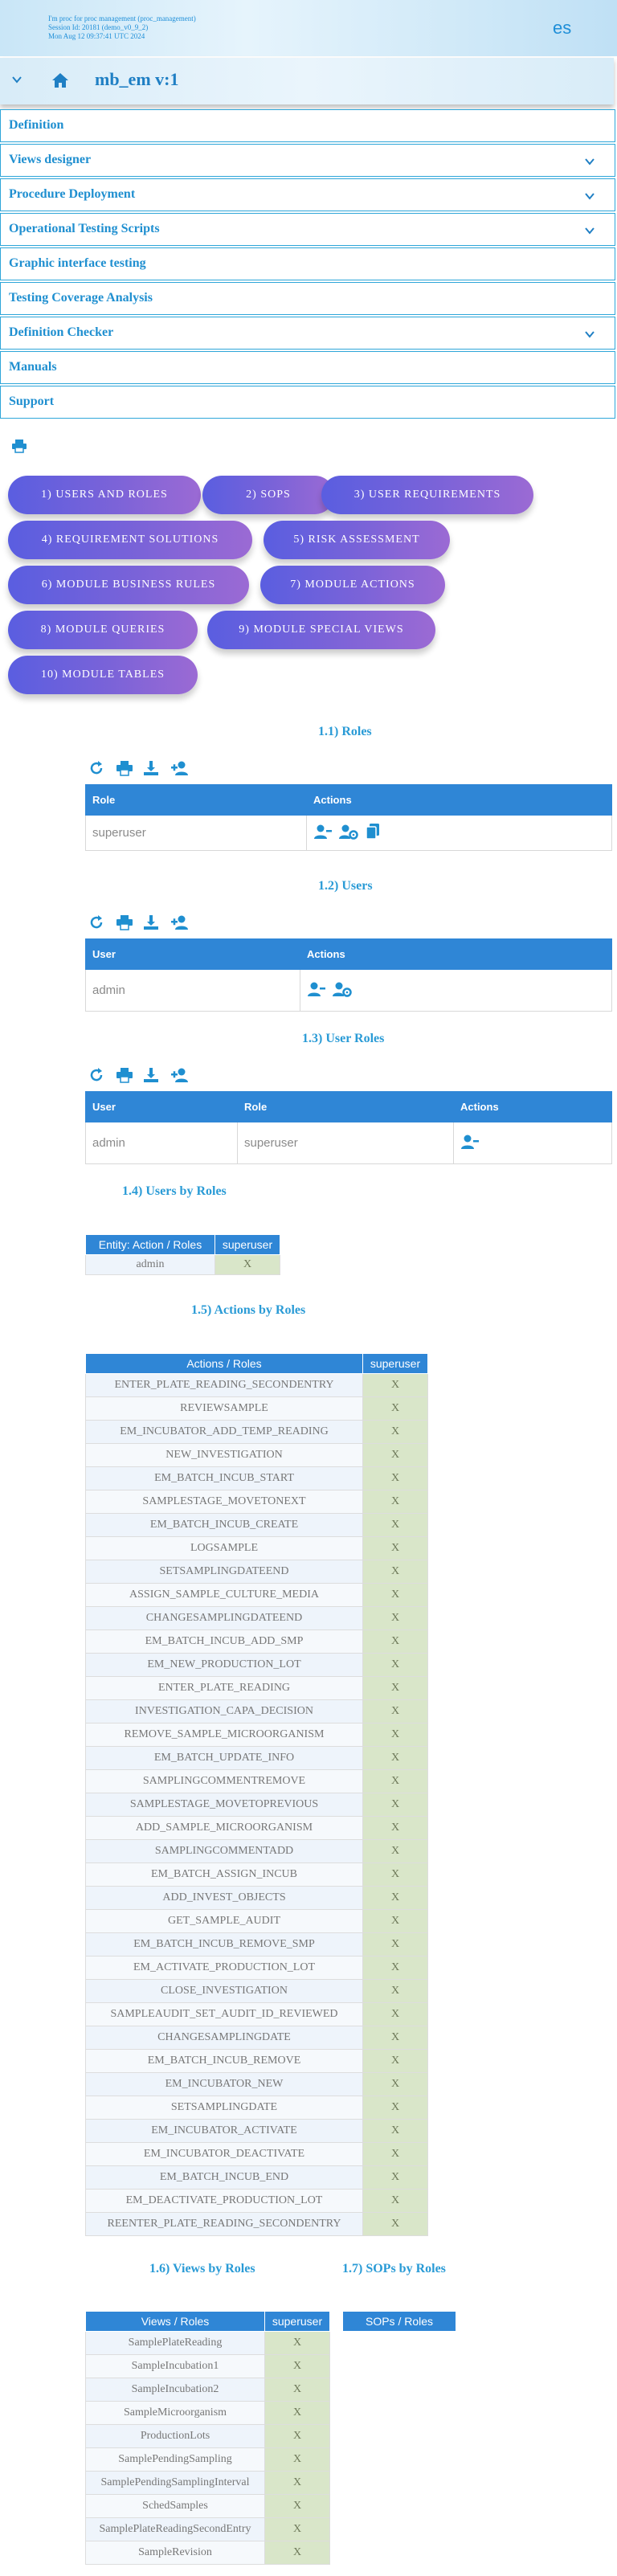 The image size is (617, 2576). Describe the element at coordinates (224, 1944) in the screenshot. I see `row-label: EM_BATCH_INCUB_REMOVE_SMP` at that location.